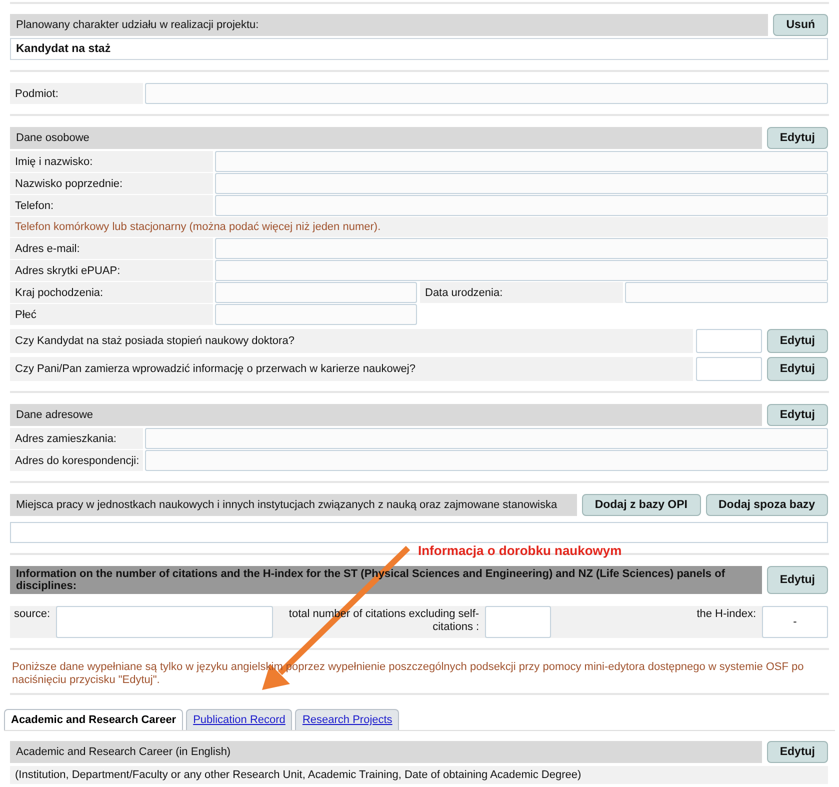 The height and width of the screenshot is (787, 839). I want to click on tab: Academic and Research Career, so click(94, 719).